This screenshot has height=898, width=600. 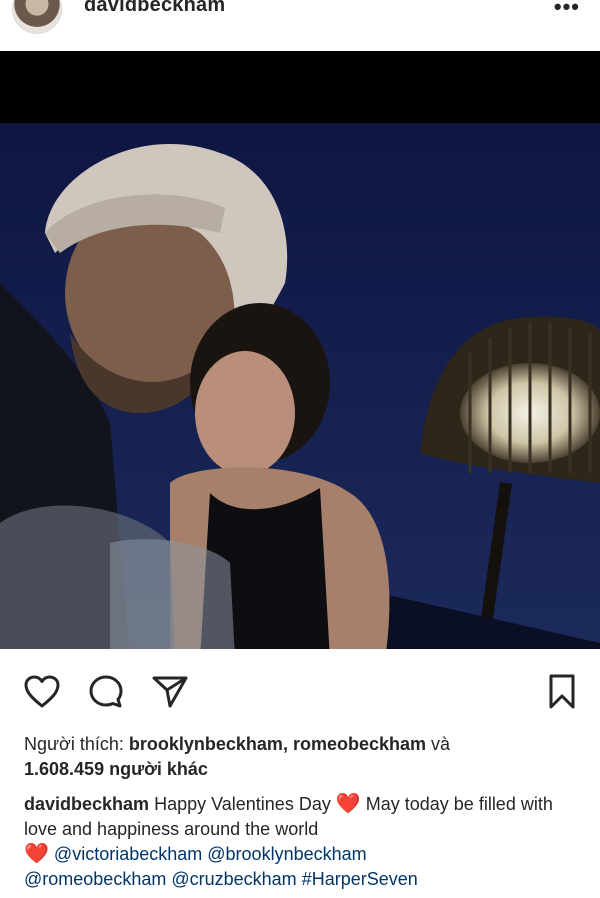 I want to click on liker-romeobeckham: romeobeckham, so click(x=359, y=744).